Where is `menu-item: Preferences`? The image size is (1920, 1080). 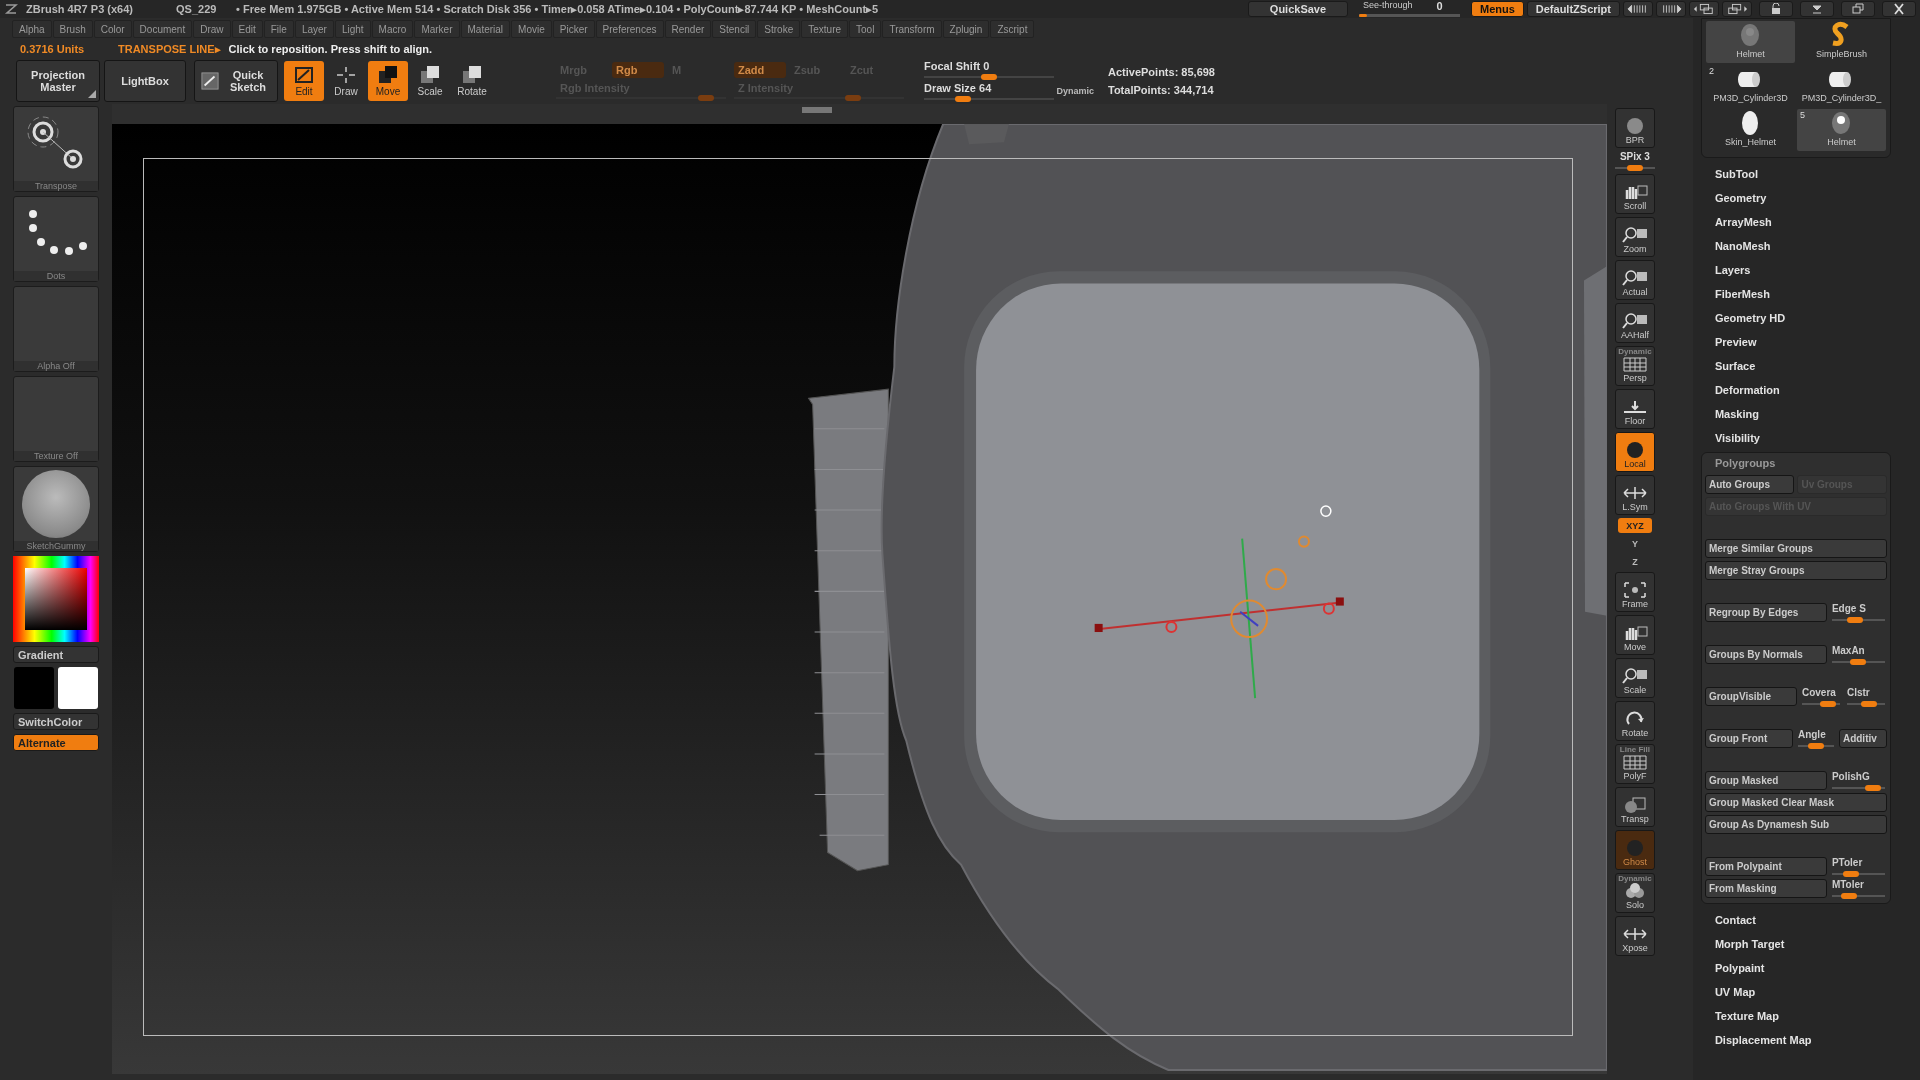 menu-item: Preferences is located at coordinates (629, 29).